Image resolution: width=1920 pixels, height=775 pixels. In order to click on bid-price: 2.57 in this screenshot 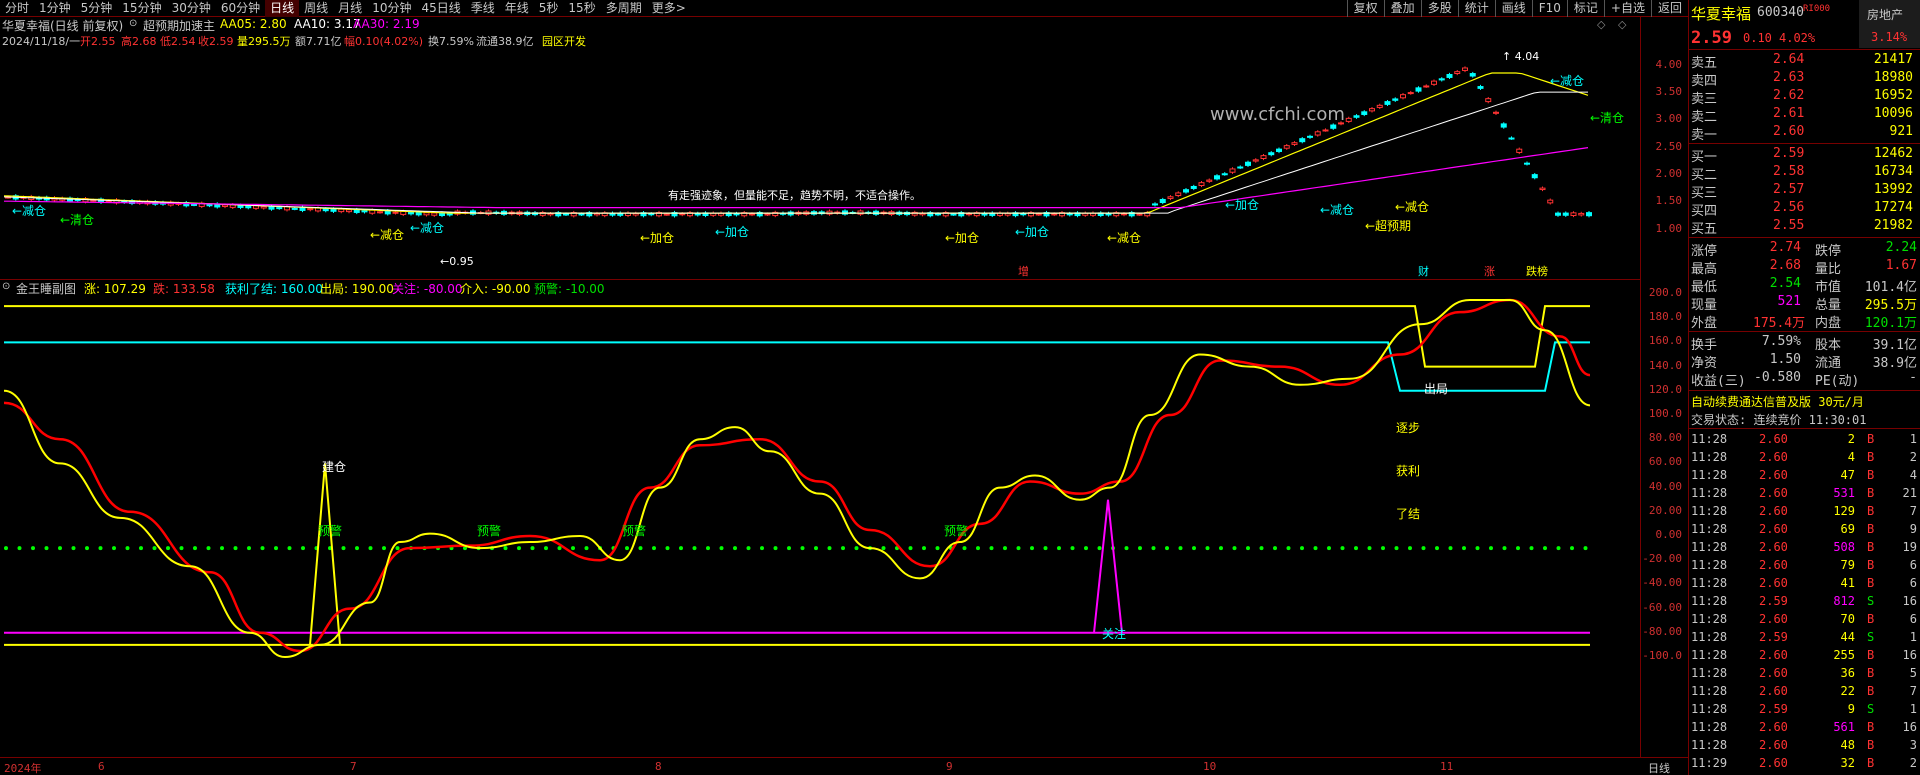, I will do `click(1789, 189)`.